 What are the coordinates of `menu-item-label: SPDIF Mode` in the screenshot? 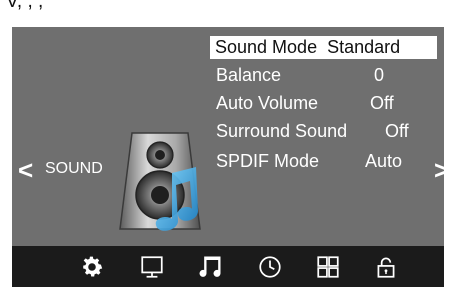 It's located at (268, 161).